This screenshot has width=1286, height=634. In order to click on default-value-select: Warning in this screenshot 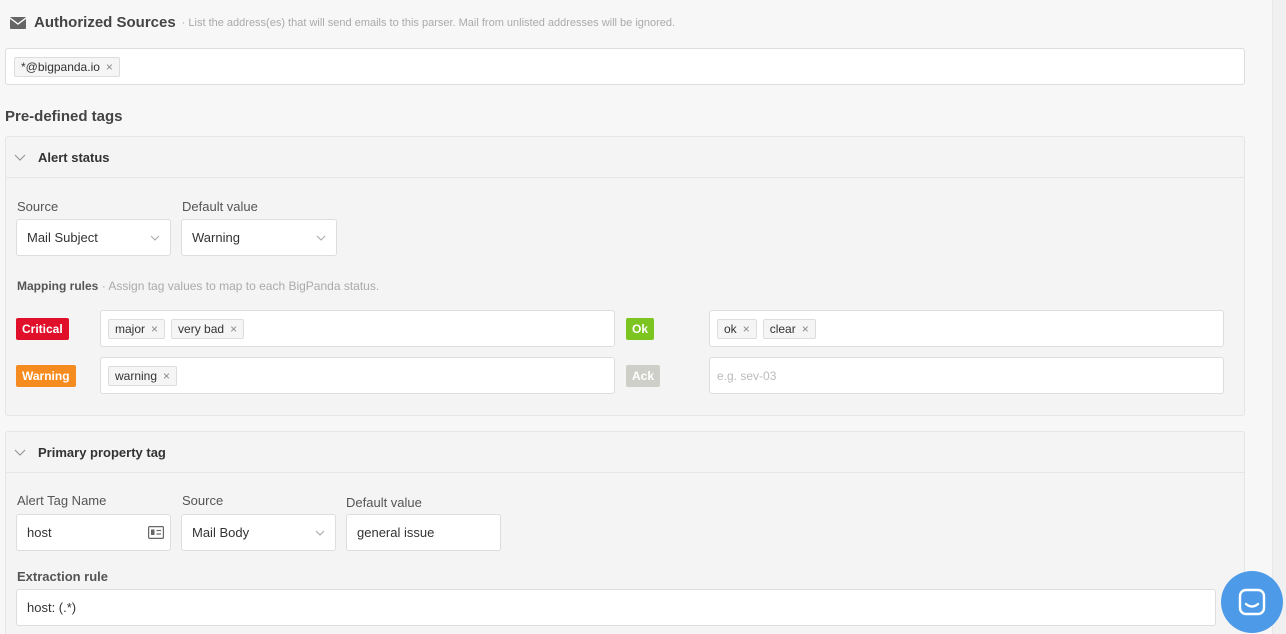, I will do `click(259, 237)`.